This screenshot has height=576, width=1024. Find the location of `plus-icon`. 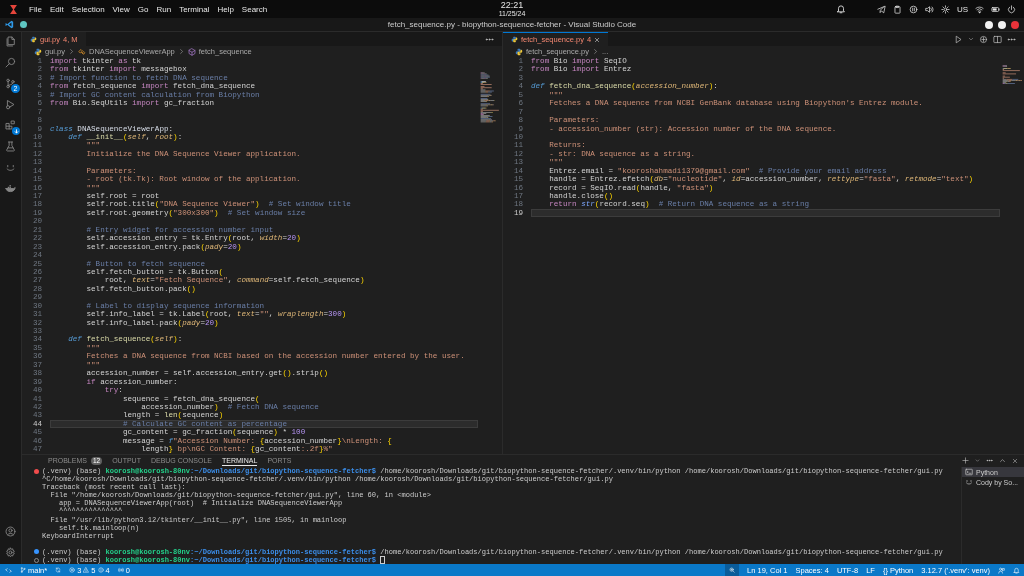

plus-icon is located at coordinates (965, 460).